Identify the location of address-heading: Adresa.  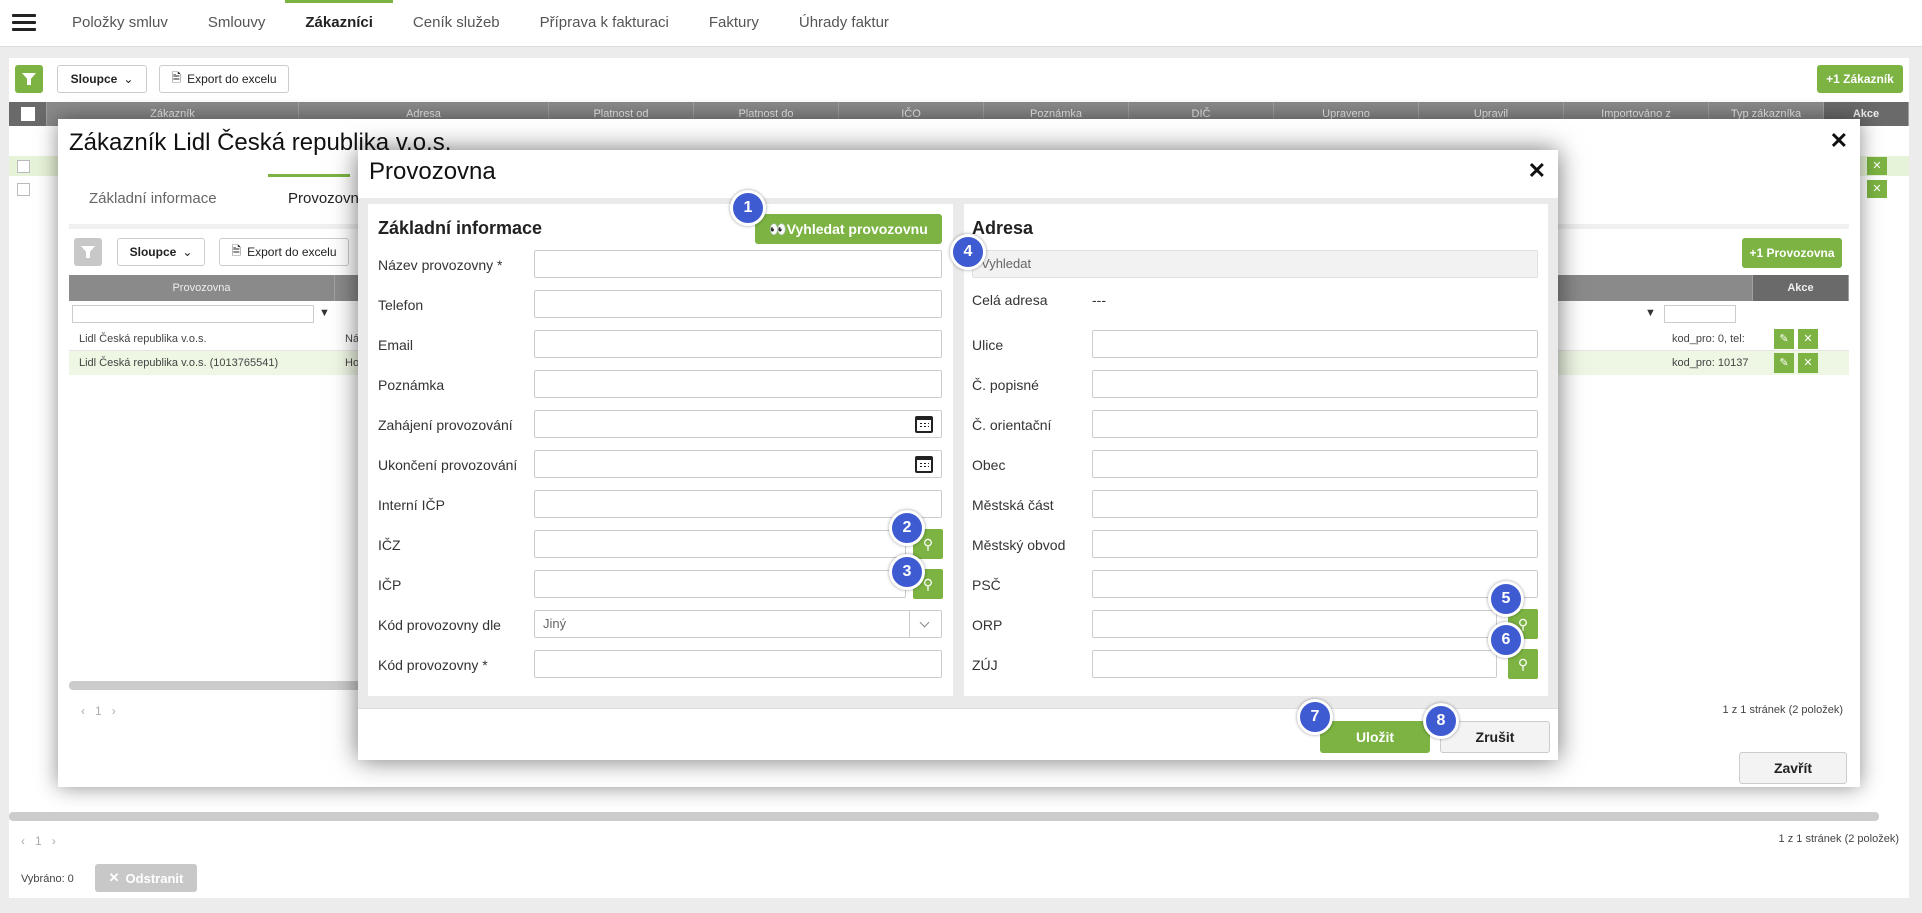
(1003, 228).